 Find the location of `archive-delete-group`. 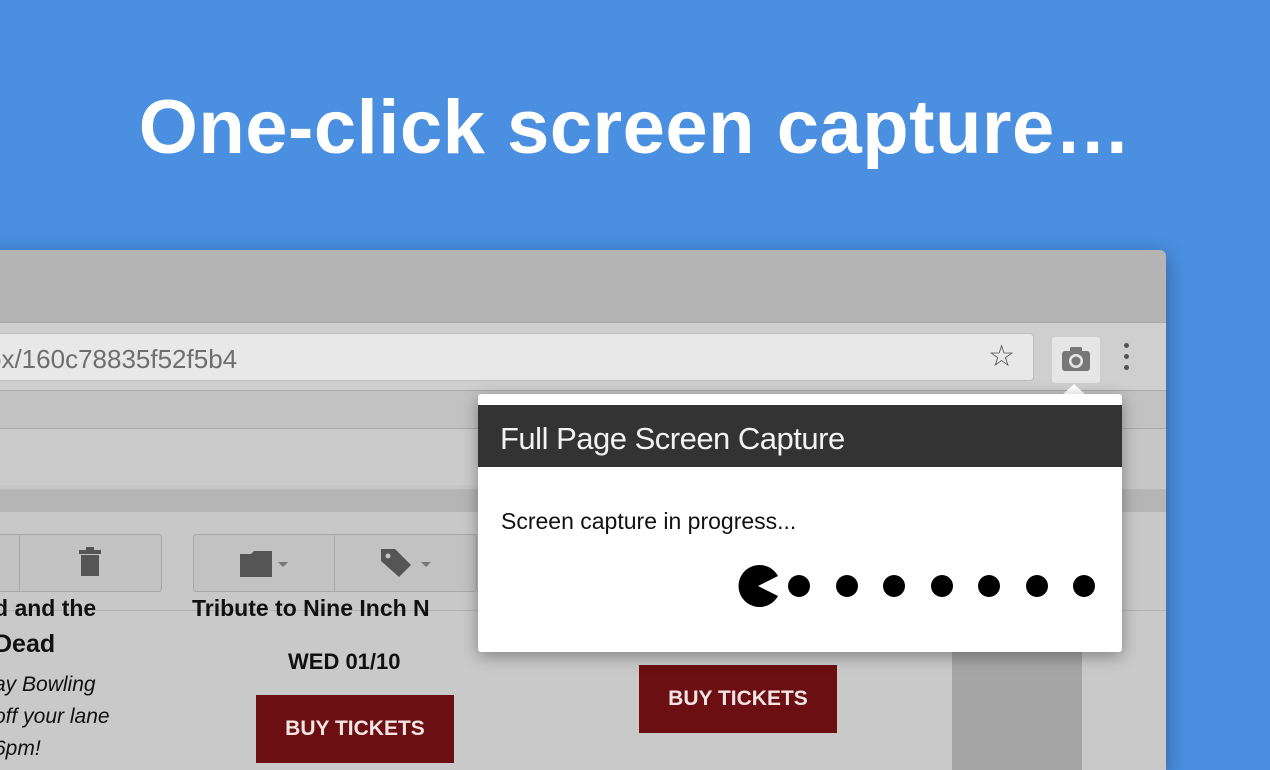

archive-delete-group is located at coordinates (81, 563).